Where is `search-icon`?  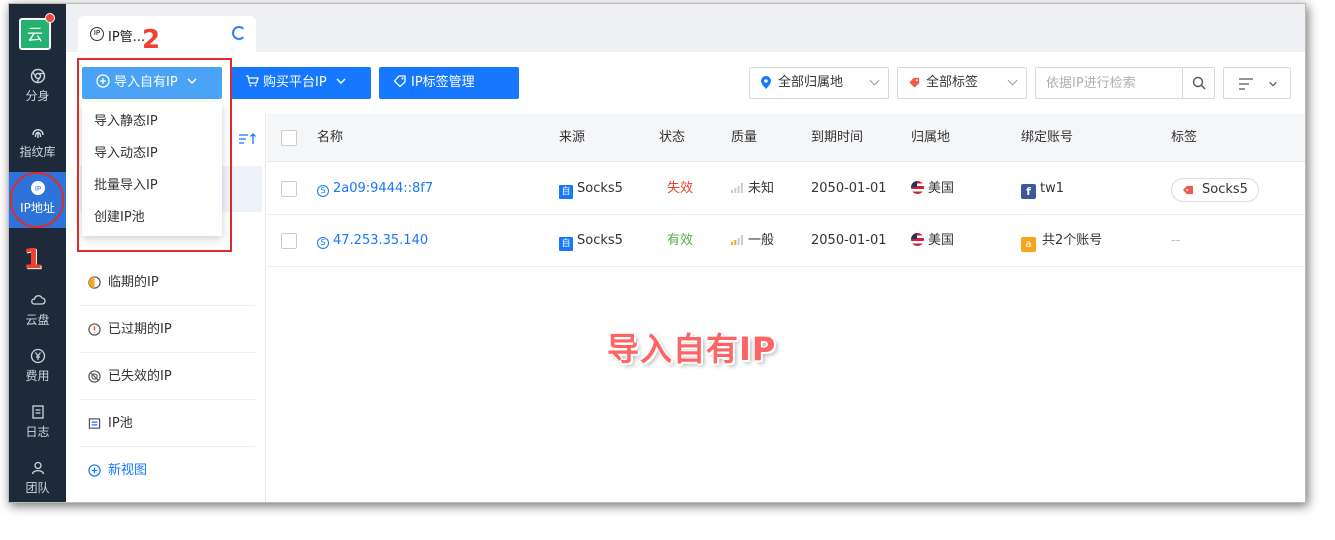
search-icon is located at coordinates (1199, 83).